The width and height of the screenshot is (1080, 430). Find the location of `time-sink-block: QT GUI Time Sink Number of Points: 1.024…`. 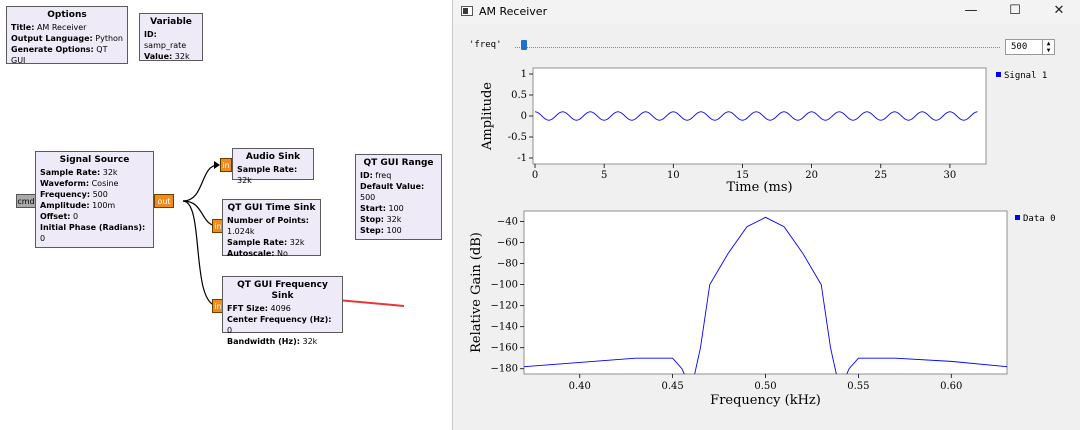

time-sink-block: QT GUI Time Sink Number of Points: 1.024… is located at coordinates (271, 228).